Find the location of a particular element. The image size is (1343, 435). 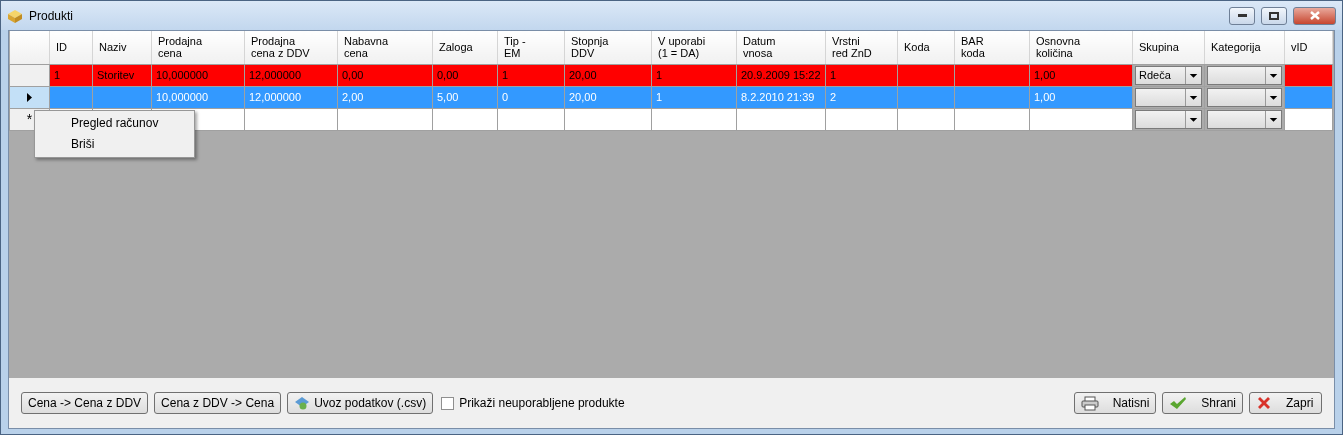

column-header: Nabavna cena is located at coordinates (385, 47).